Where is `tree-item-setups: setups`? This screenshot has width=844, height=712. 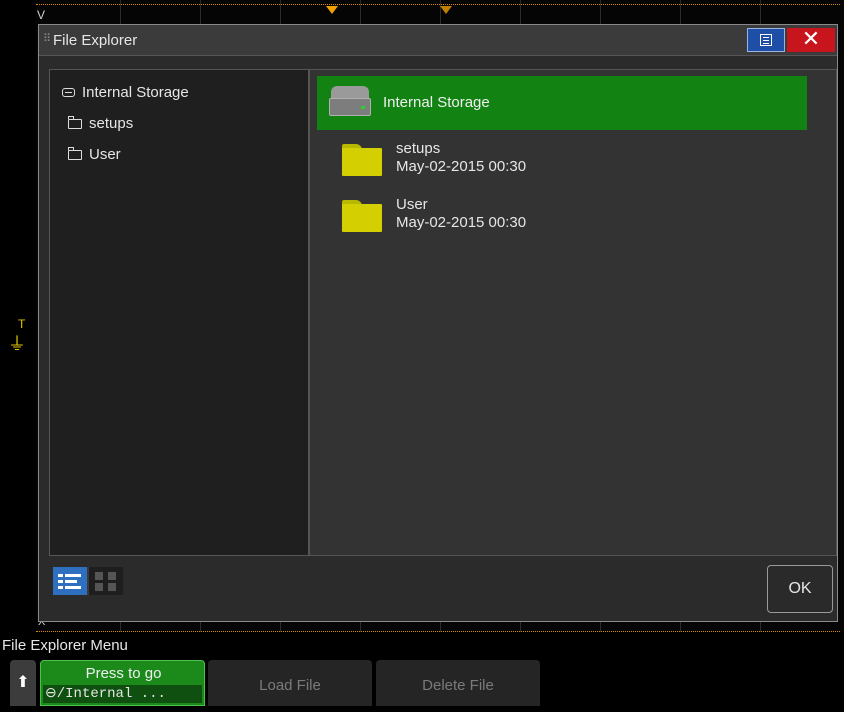 tree-item-setups: setups is located at coordinates (100, 123).